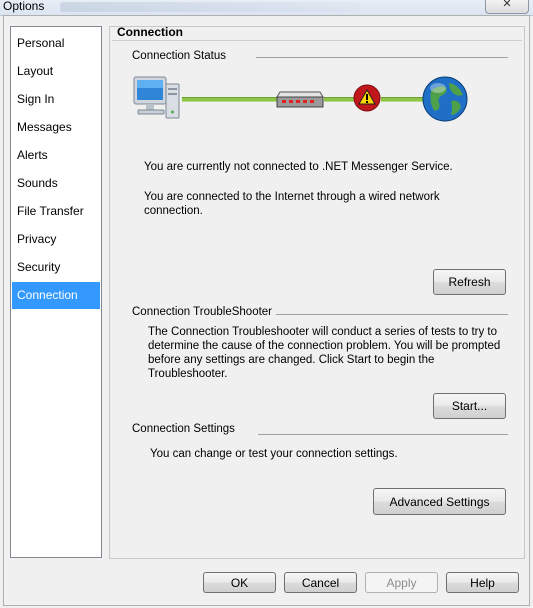 The width and height of the screenshot is (533, 608). Describe the element at coordinates (482, 582) in the screenshot. I see `help-button: Help` at that location.